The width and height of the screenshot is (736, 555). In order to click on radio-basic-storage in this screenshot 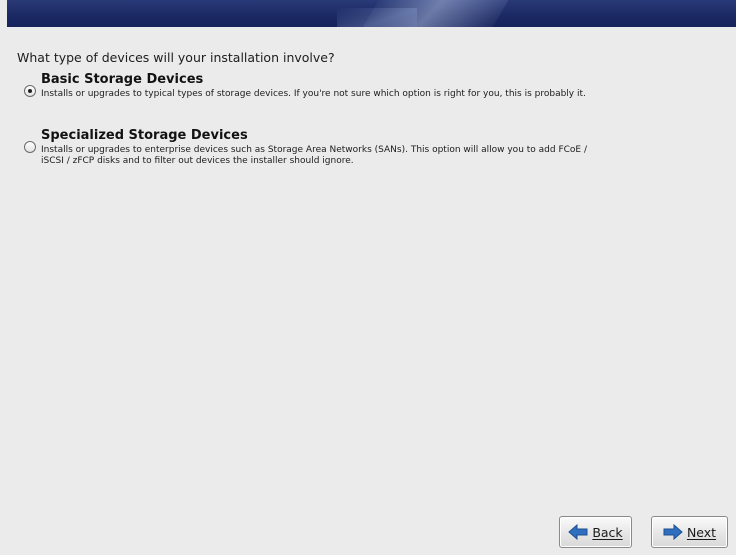, I will do `click(30, 91)`.